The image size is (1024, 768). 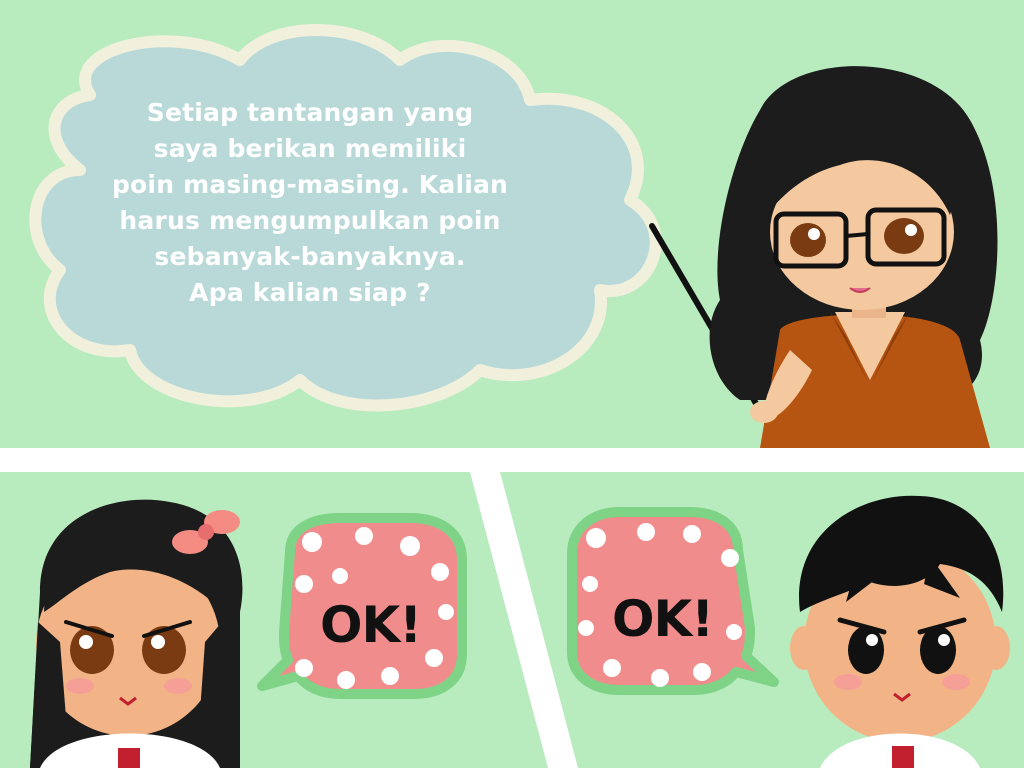 I want to click on speech-line: poin masing-masing. Kalian, so click(x=310, y=184).